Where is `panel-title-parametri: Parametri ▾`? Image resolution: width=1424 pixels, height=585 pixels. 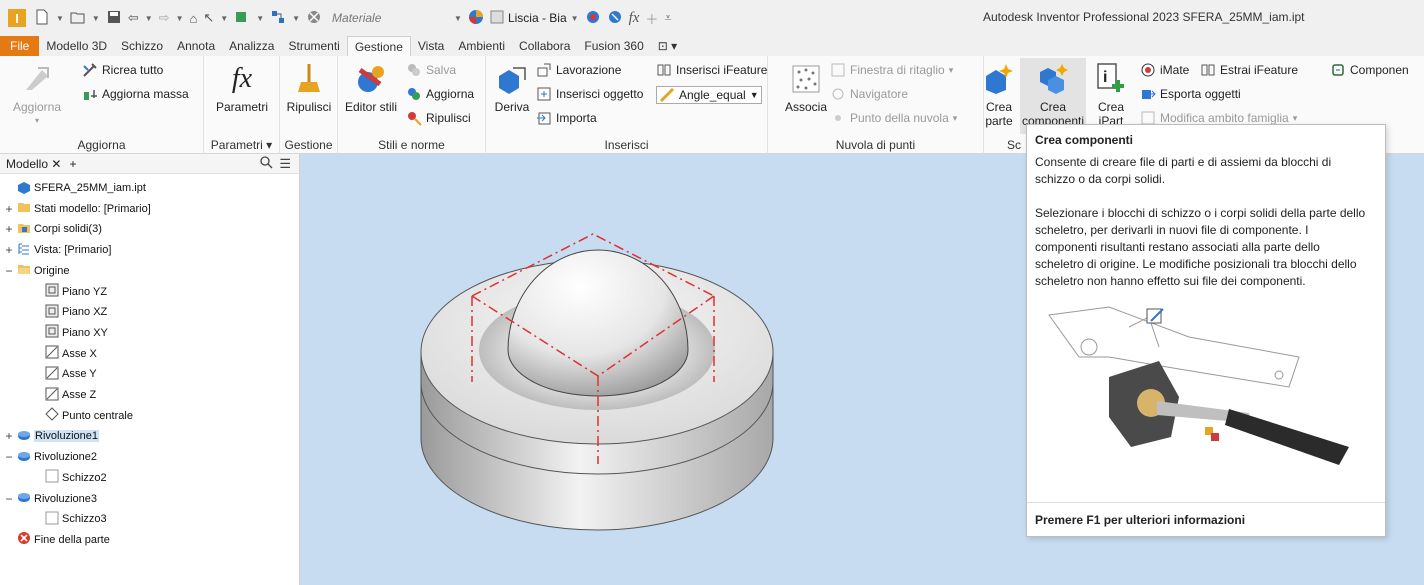
panel-title-parametri: Parametri ▾ is located at coordinates (241, 145).